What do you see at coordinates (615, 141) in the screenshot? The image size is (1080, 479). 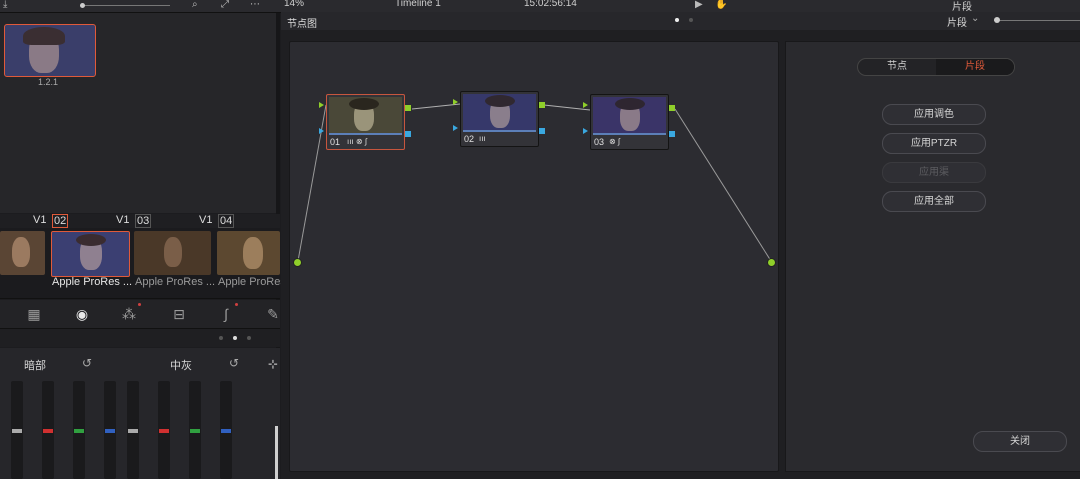 I see `node-tool-icons: ⊗ ∫` at bounding box center [615, 141].